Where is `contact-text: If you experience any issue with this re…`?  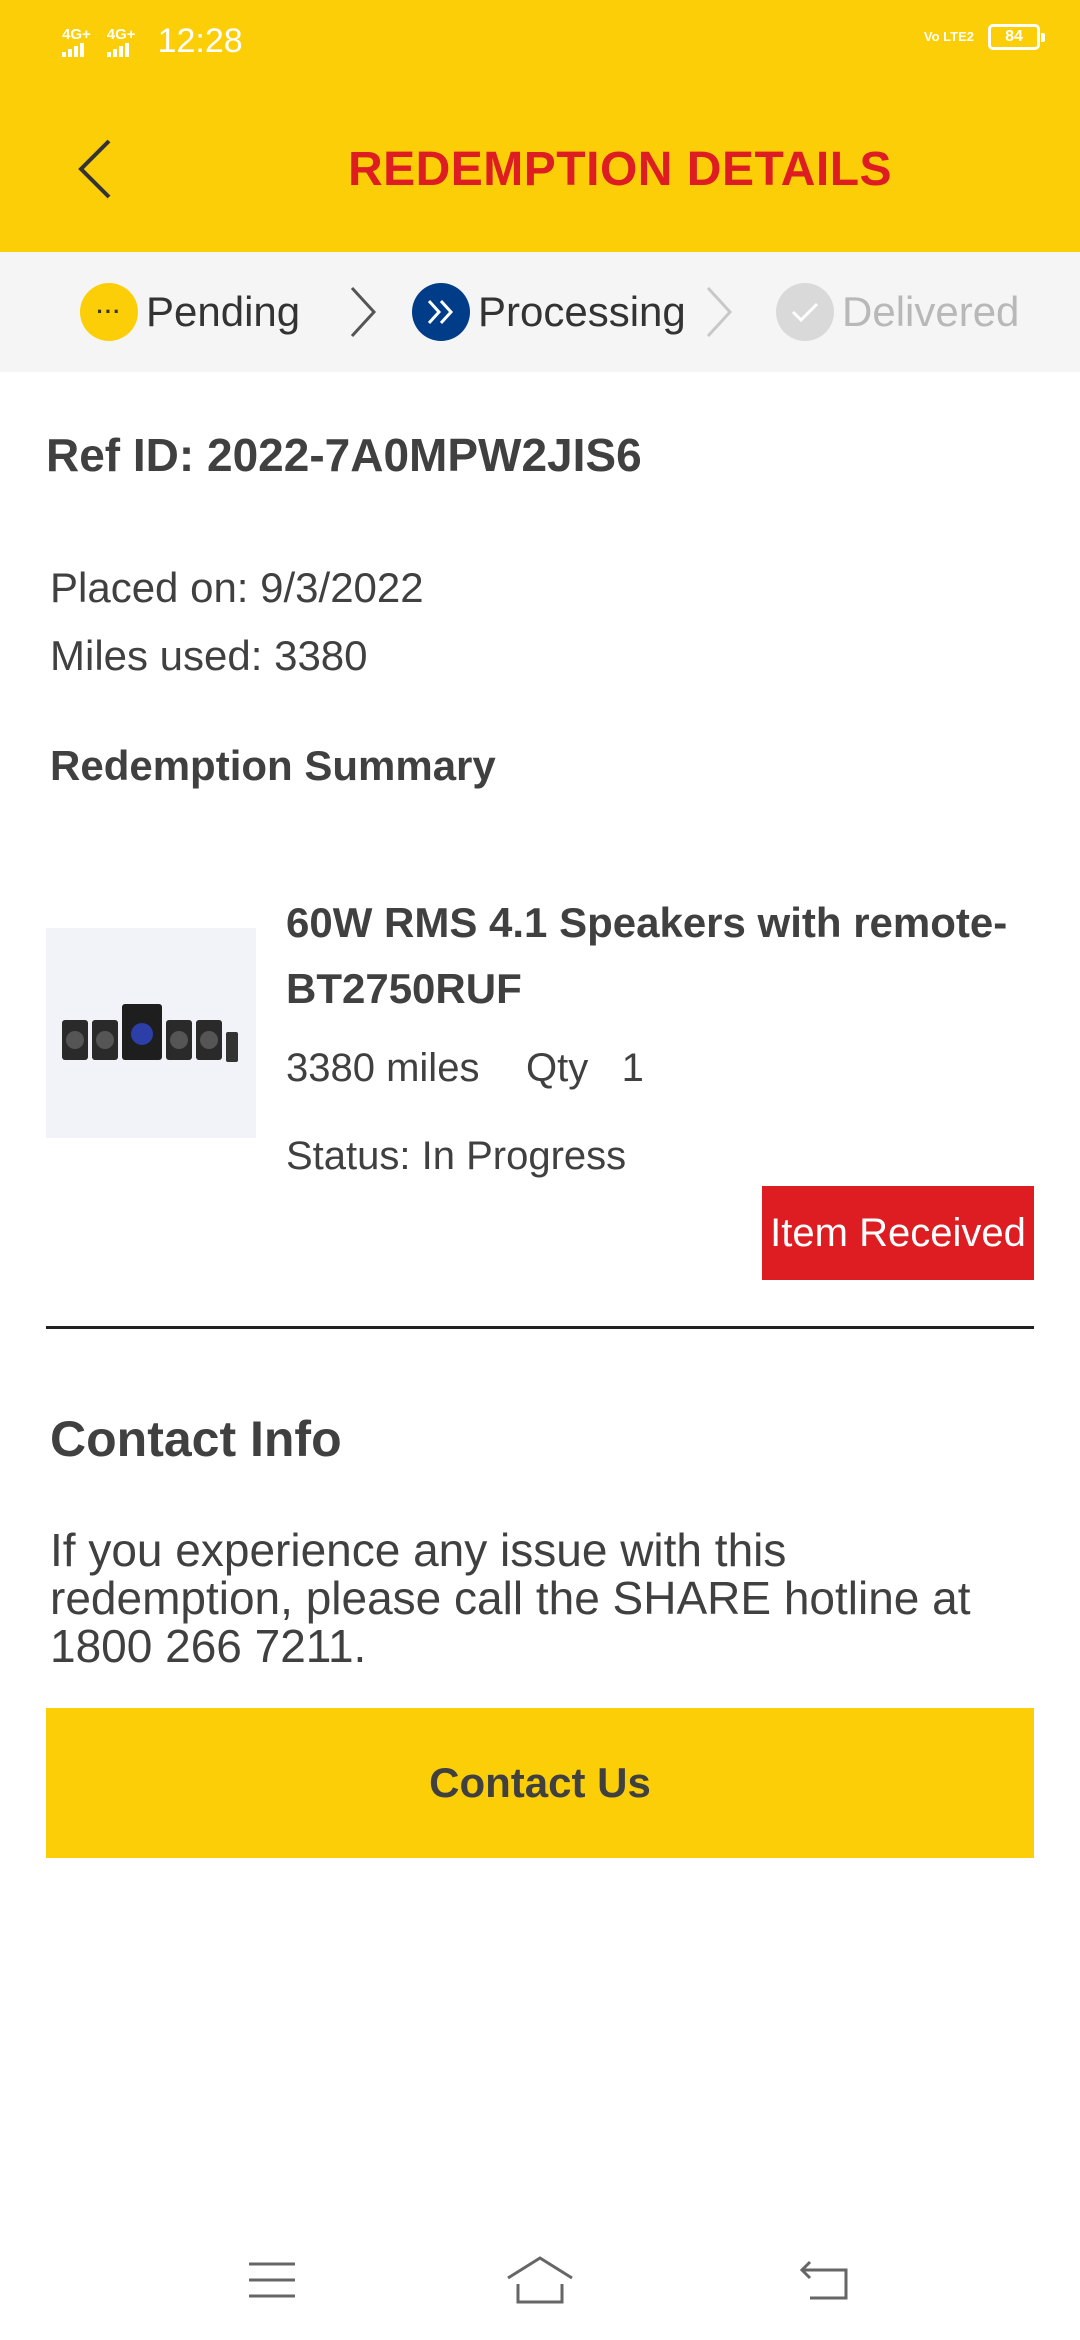
contact-text: If you experience any issue with this re… is located at coordinates (510, 1598).